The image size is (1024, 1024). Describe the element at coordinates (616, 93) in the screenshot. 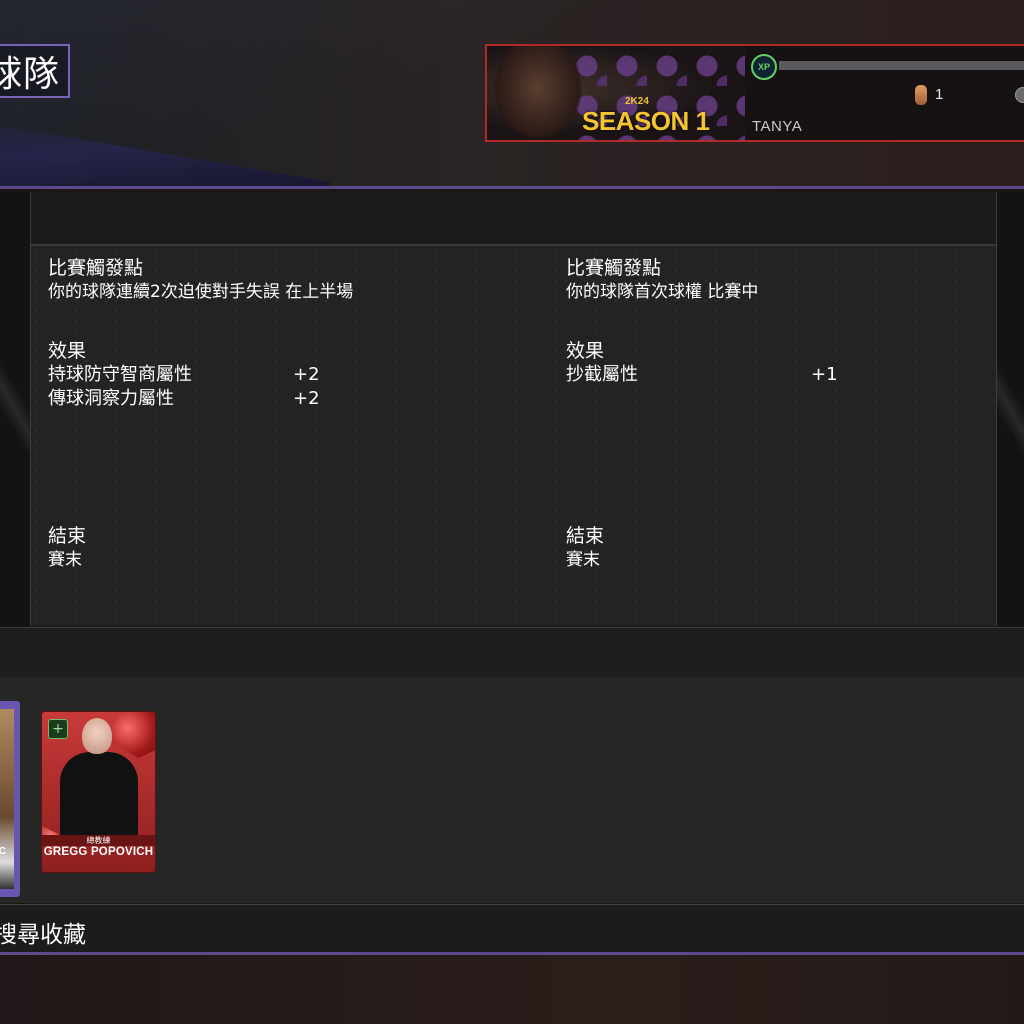

I see `season-artwork: 2K24 SEASON 1` at that location.